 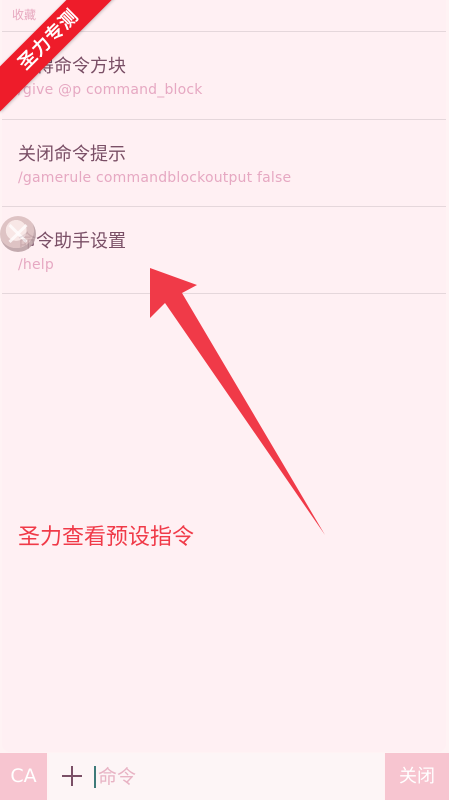 What do you see at coordinates (417, 776) in the screenshot?
I see `close-button: 关闭` at bounding box center [417, 776].